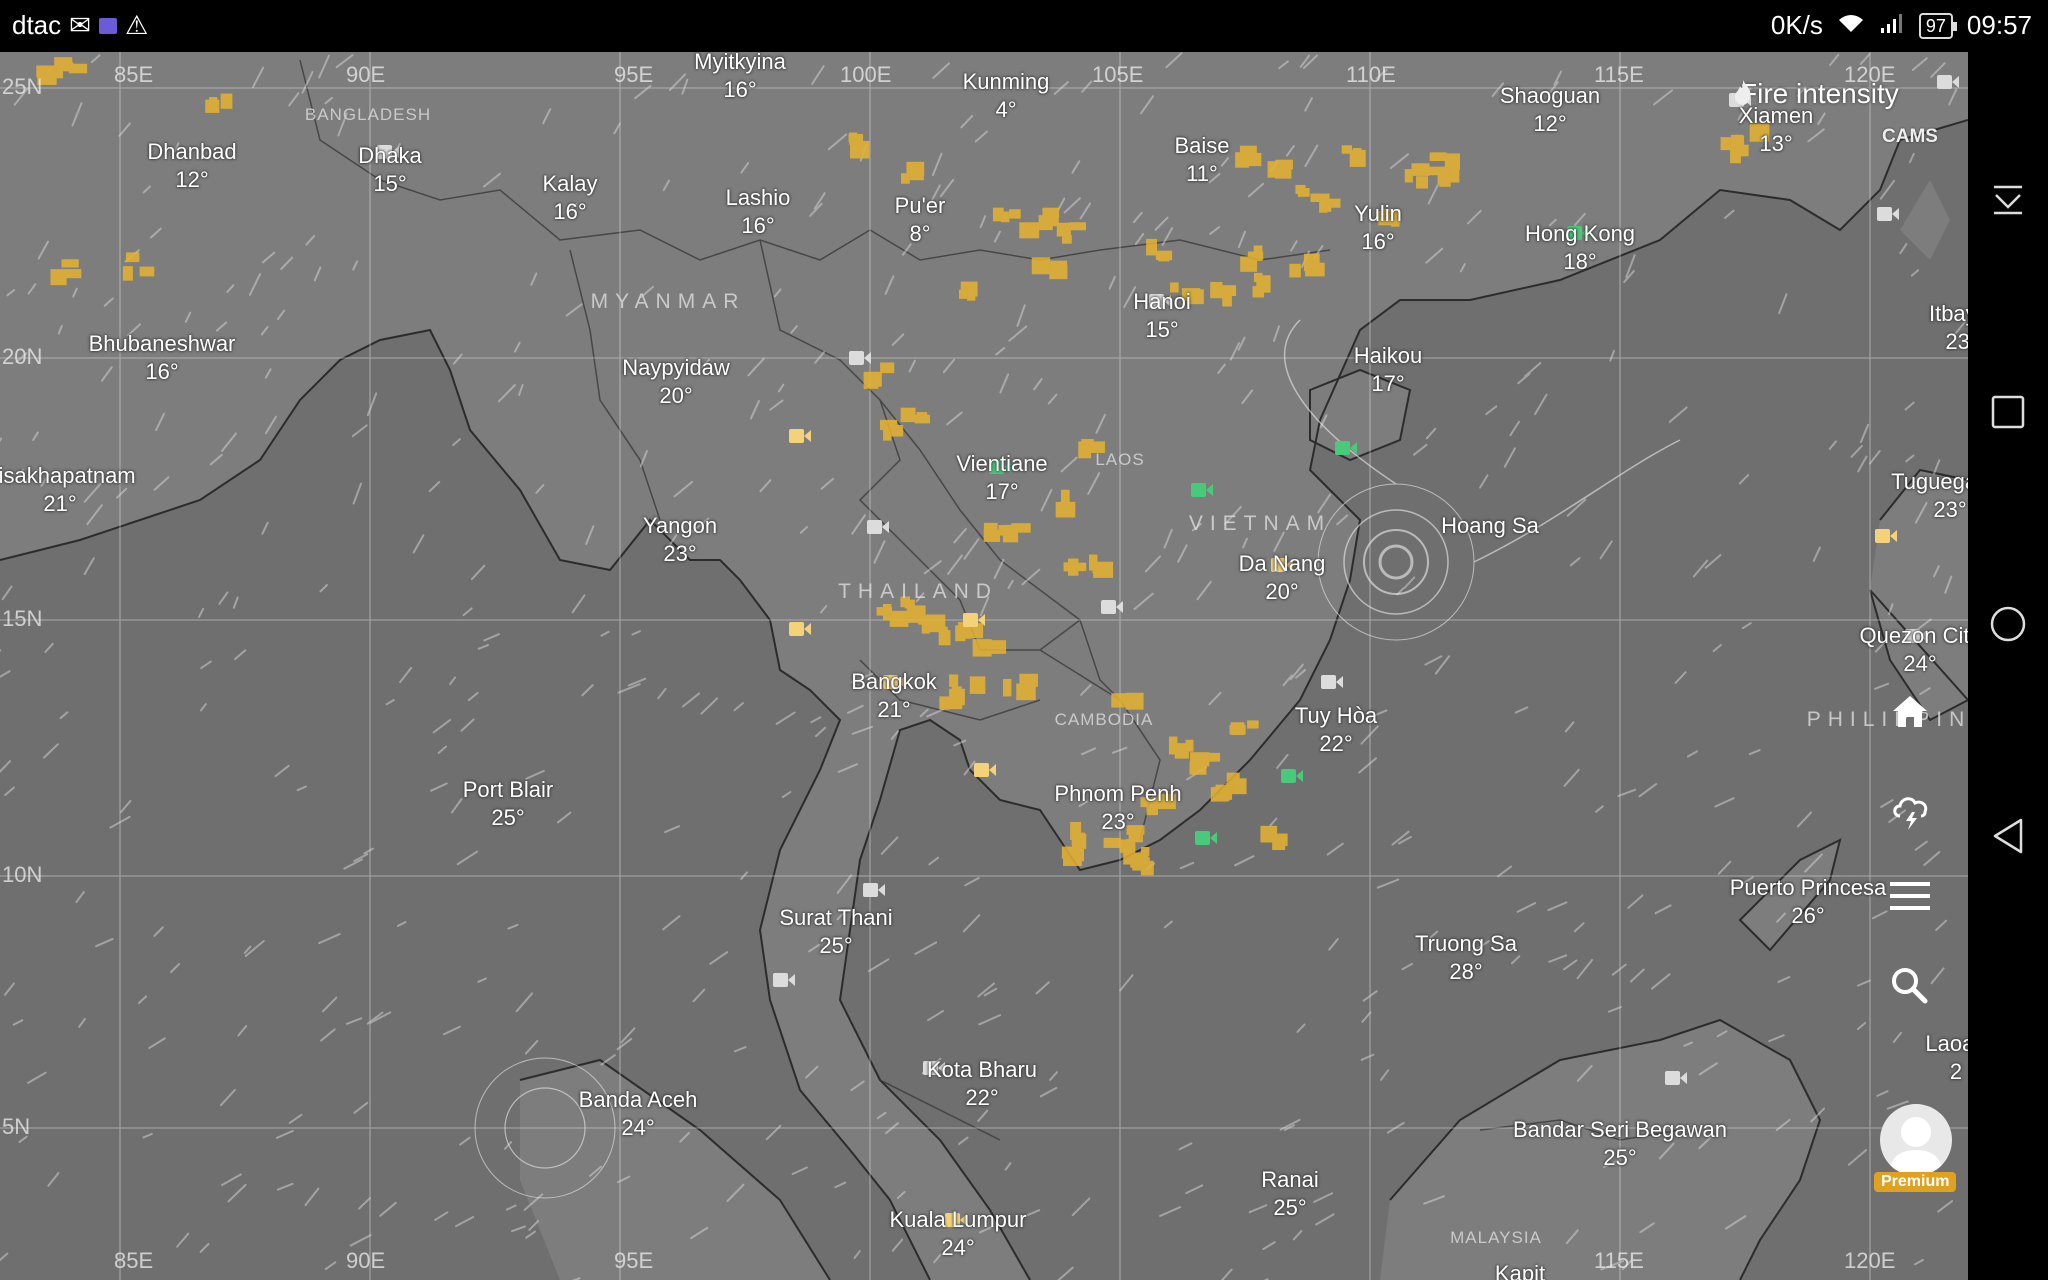 This screenshot has width=2048, height=1280. I want to click on avatar, so click(1916, 1140).